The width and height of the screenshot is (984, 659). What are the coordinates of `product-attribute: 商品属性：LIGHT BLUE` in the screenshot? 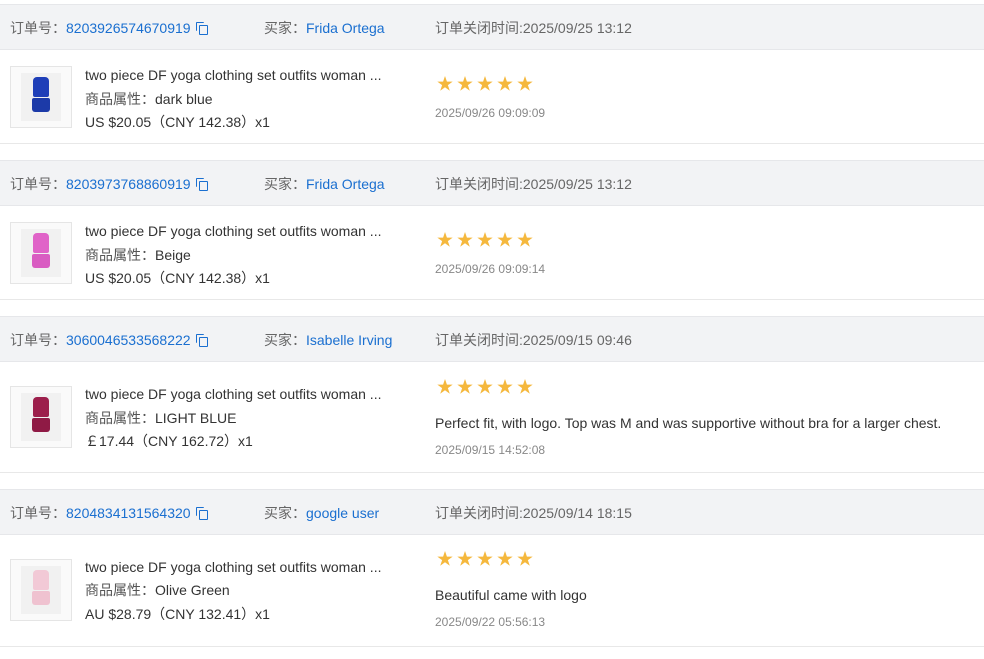 It's located at (160, 418).